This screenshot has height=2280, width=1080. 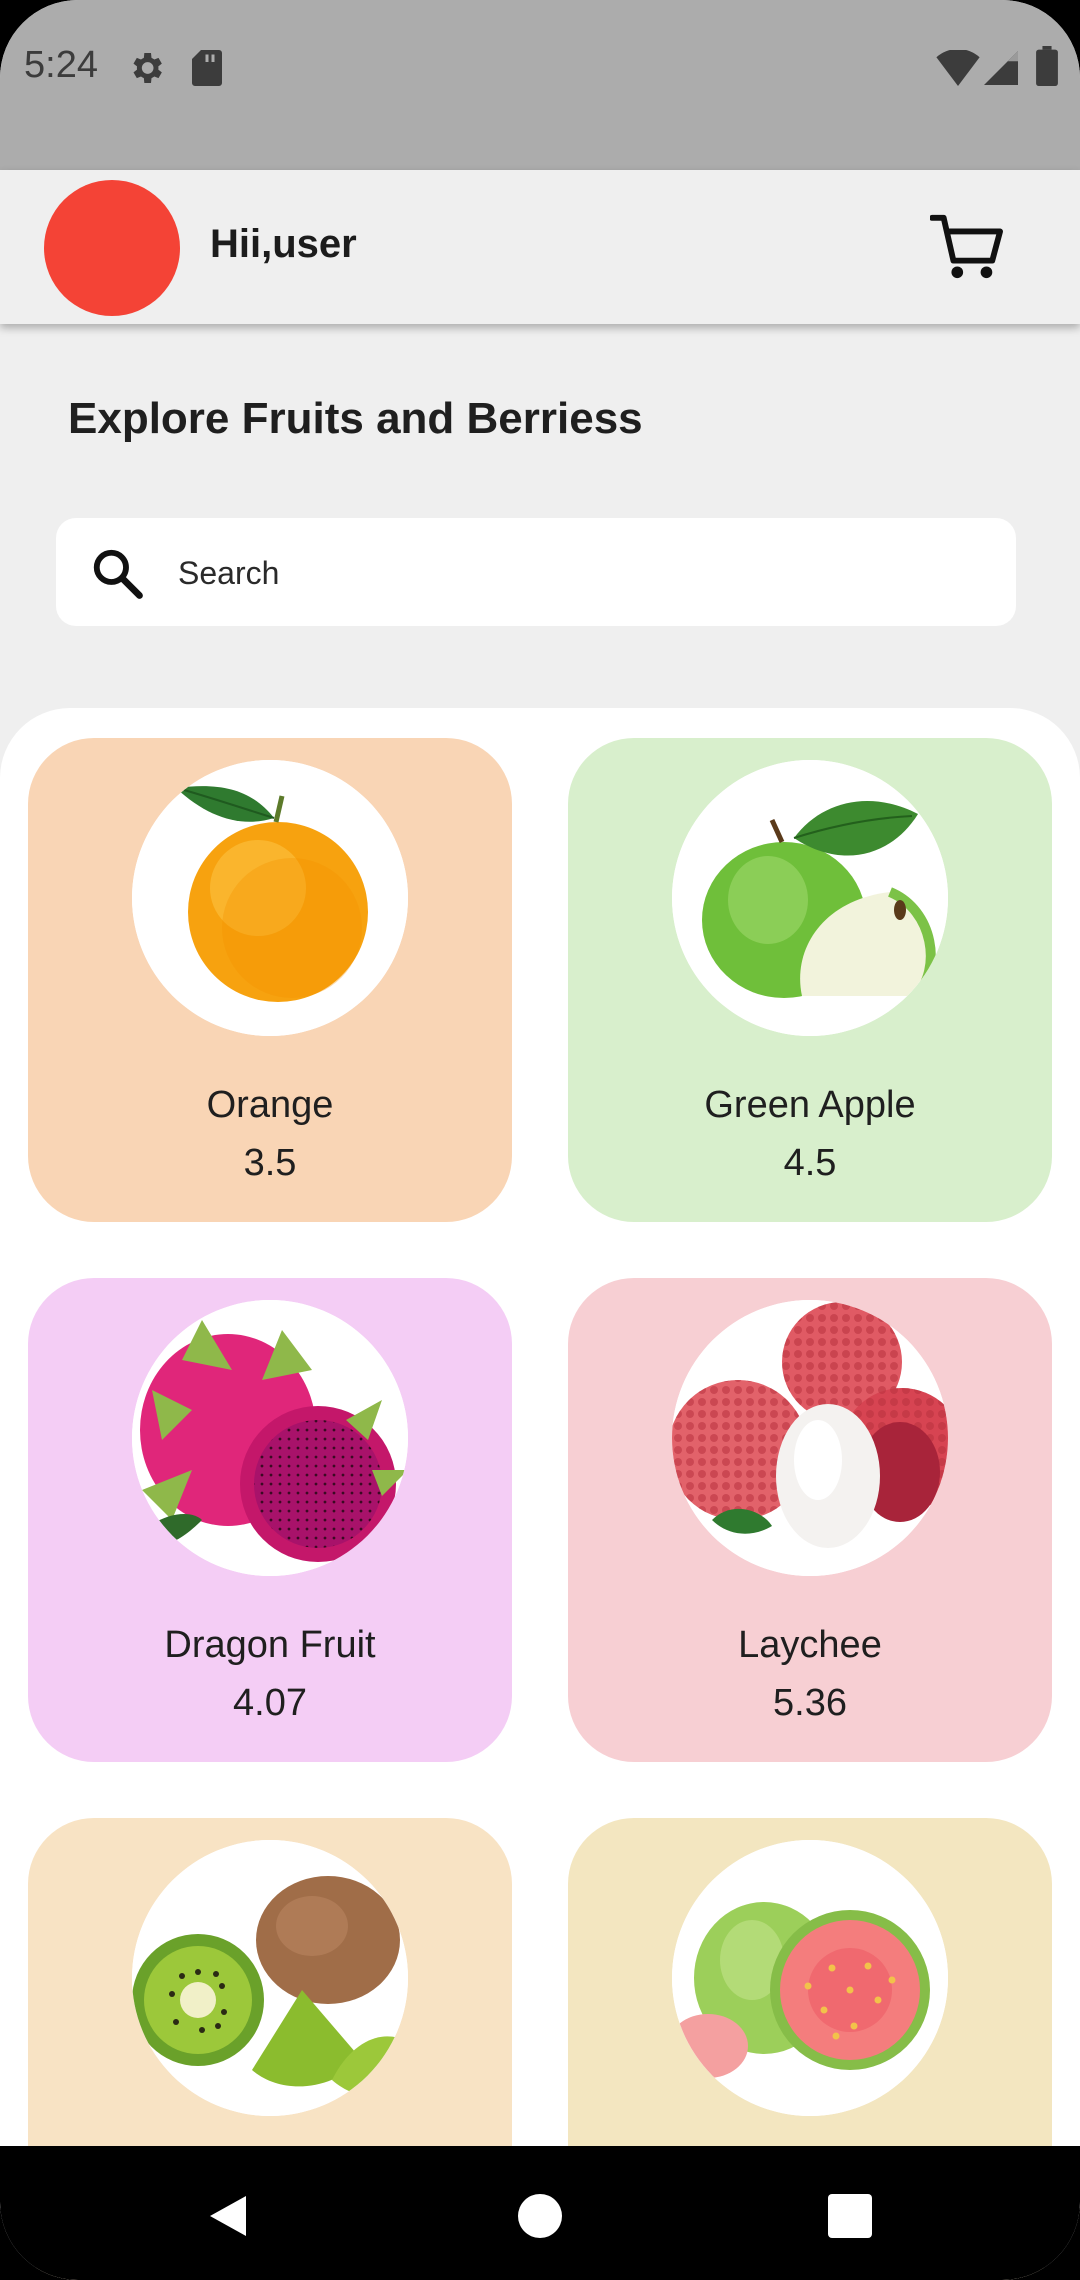 I want to click on wifi-icon, so click(x=958, y=68).